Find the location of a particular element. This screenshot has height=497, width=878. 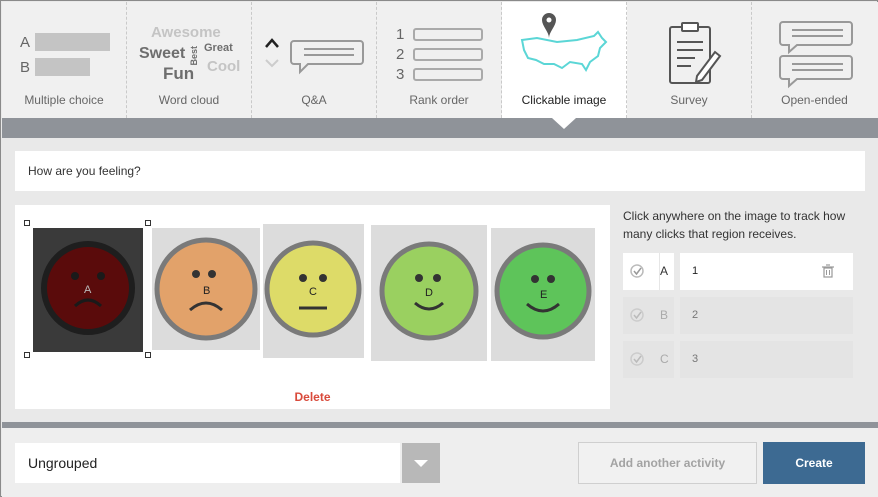

word-great: Great is located at coordinates (218, 48).